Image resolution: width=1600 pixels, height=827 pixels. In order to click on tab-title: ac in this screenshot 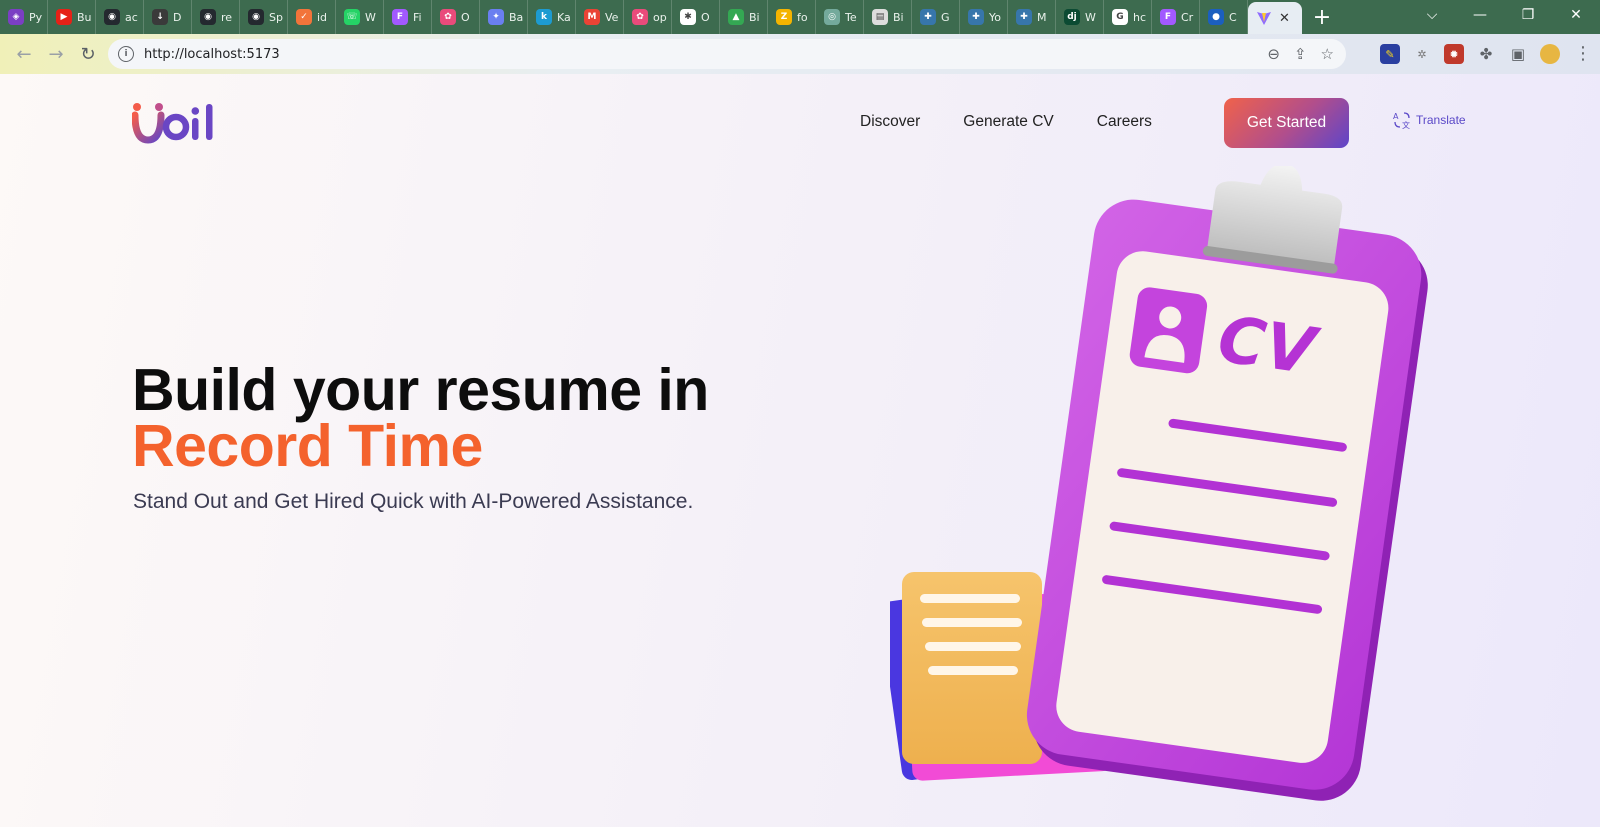, I will do `click(131, 17)`.